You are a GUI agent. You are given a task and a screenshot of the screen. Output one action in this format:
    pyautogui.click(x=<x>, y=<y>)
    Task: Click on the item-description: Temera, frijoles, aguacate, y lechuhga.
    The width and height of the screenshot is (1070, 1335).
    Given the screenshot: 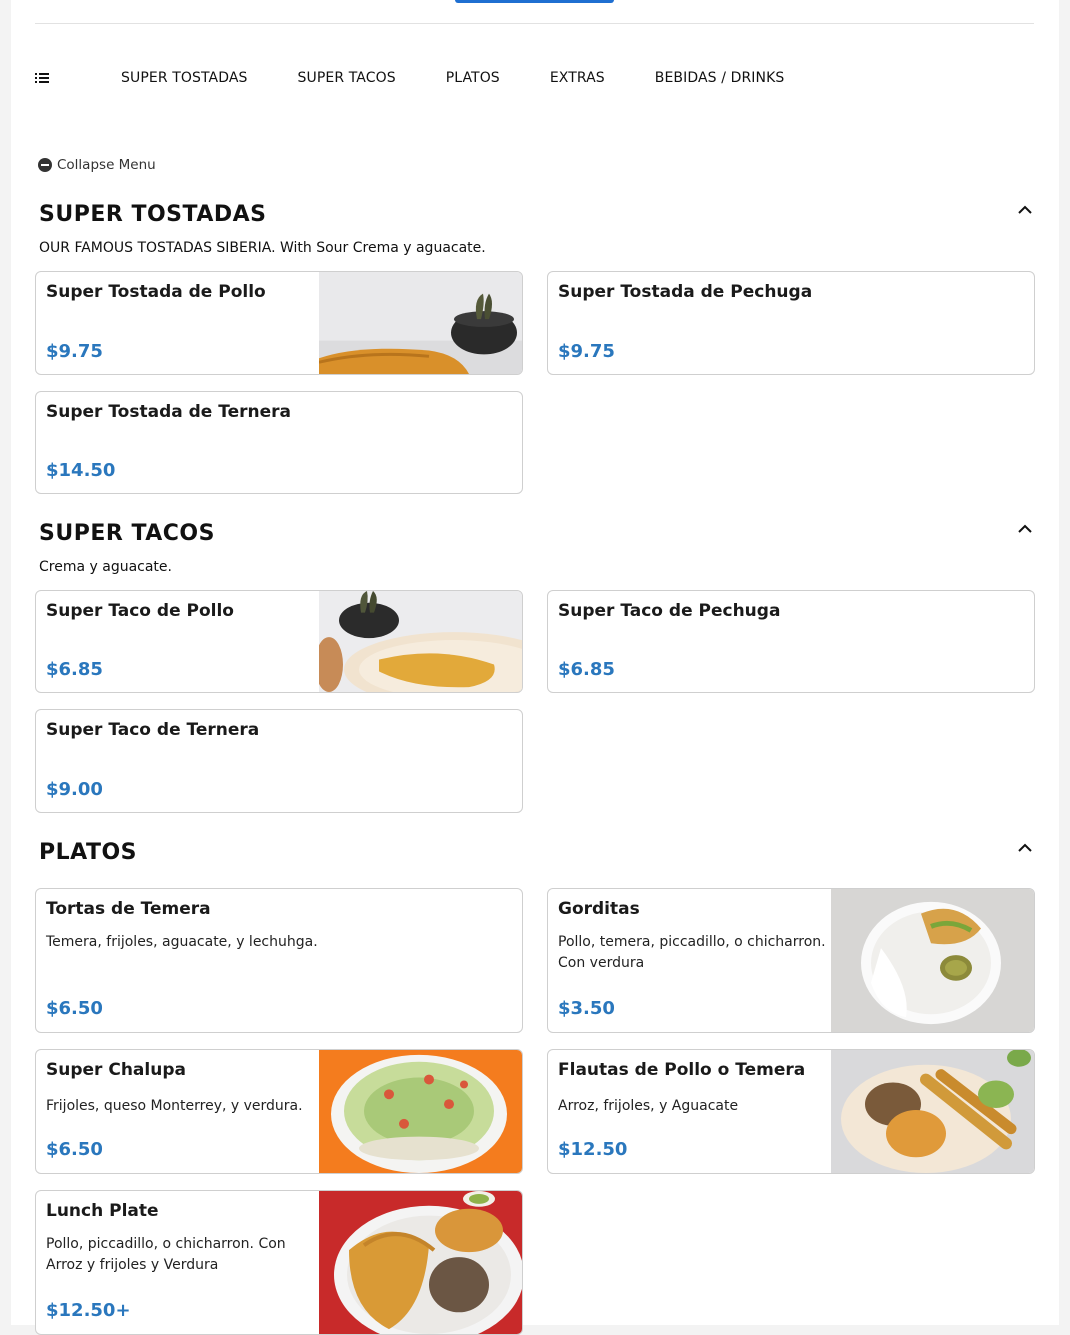 What is the action you would take?
    pyautogui.click(x=182, y=942)
    